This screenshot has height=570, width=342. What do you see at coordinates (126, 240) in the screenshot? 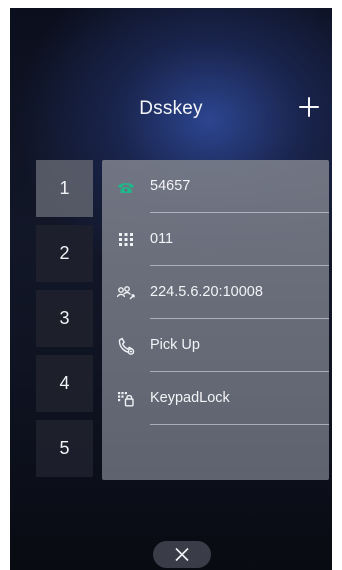
I see `keypad-icon` at bounding box center [126, 240].